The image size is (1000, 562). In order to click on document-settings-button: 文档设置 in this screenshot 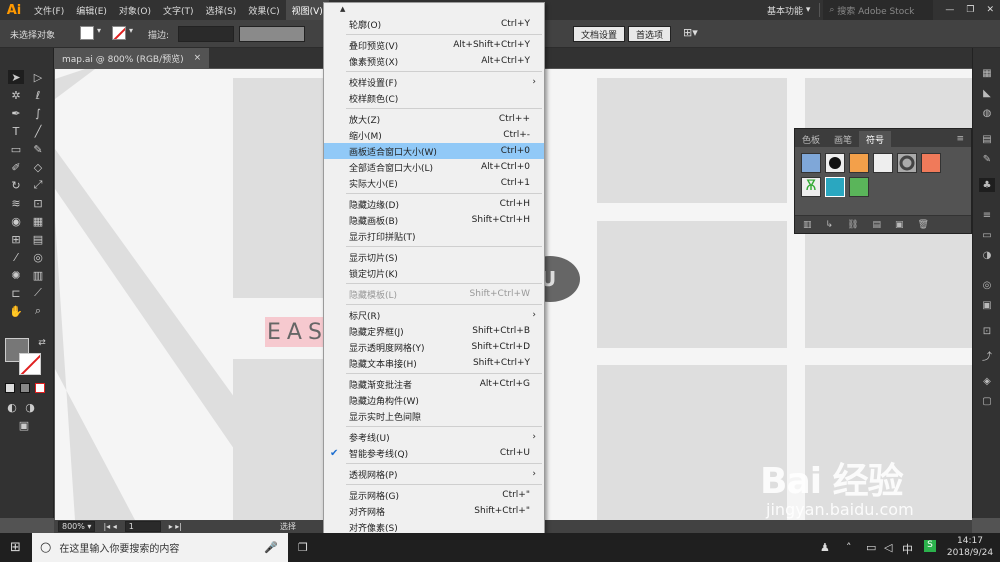, I will do `click(599, 34)`.